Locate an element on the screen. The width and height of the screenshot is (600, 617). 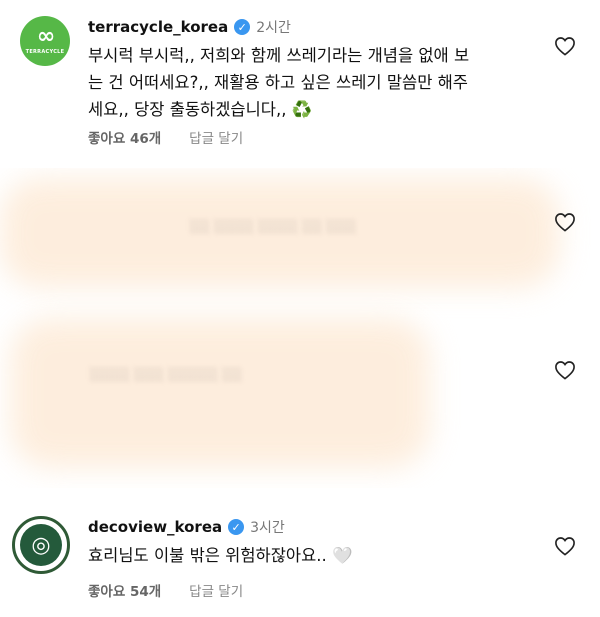
comment-header: decoview_korea ✓ 3시간 is located at coordinates (186, 527).